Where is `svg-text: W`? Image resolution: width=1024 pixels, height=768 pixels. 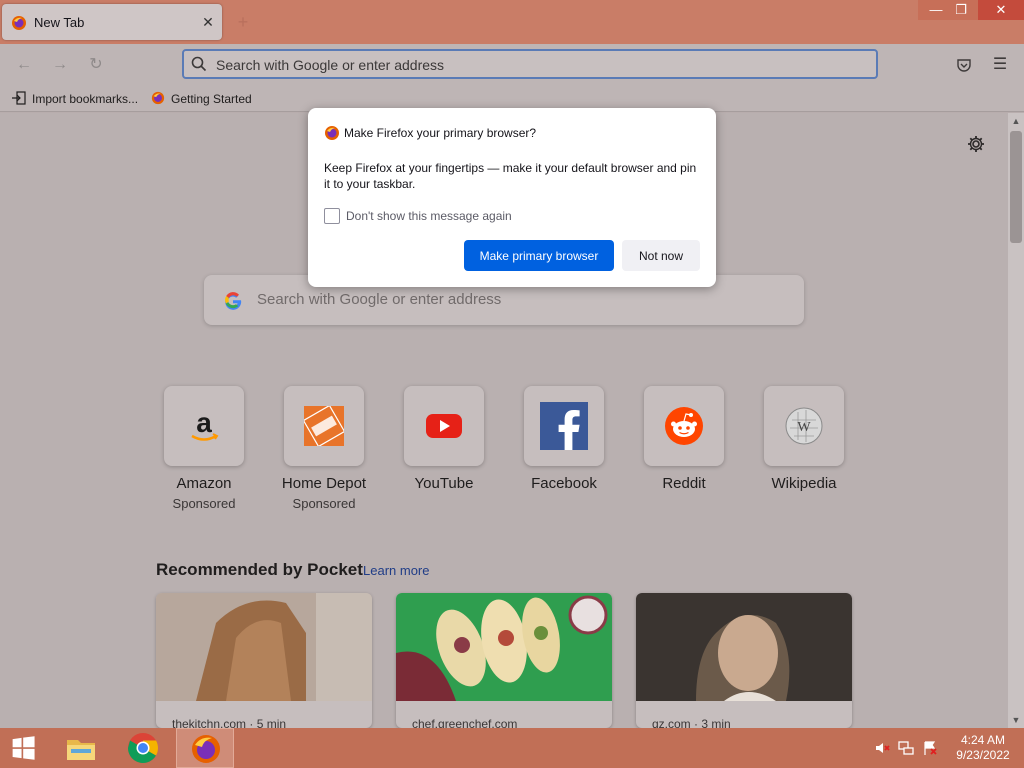 svg-text: W is located at coordinates (804, 427).